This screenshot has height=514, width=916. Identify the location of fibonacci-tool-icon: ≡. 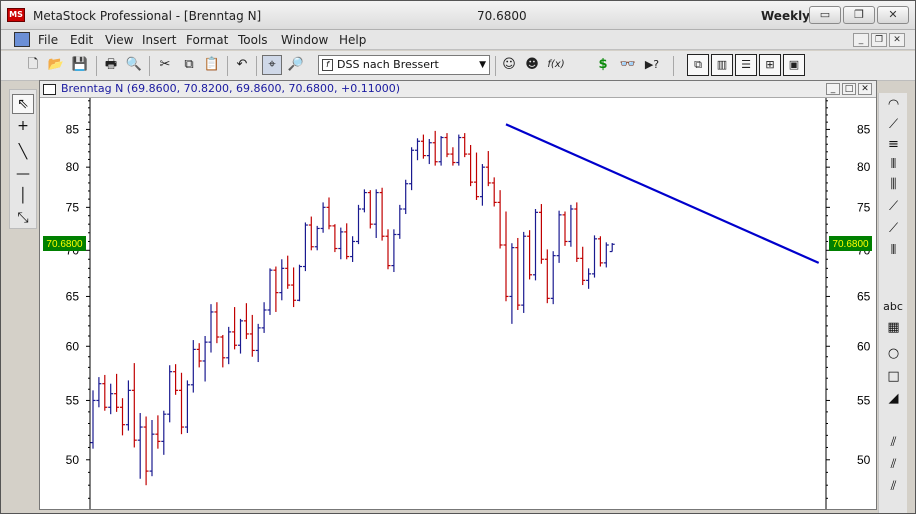
(893, 145).